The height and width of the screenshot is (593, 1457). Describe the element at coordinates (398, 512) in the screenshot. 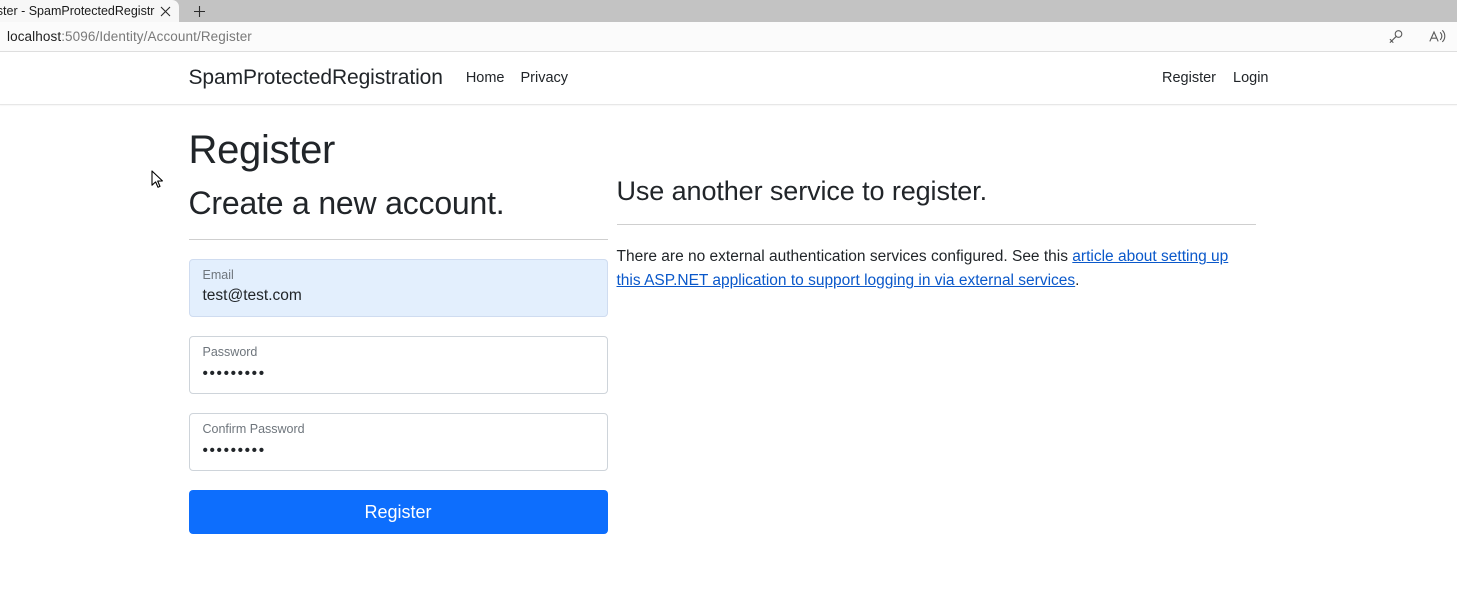

I see `register-submit-button: Register` at that location.